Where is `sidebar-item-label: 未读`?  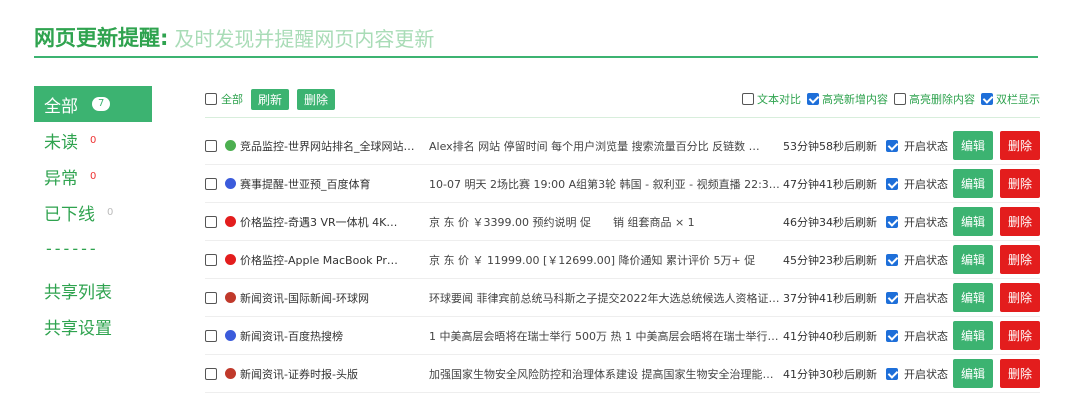
sidebar-item-label: 未读 is located at coordinates (61, 142).